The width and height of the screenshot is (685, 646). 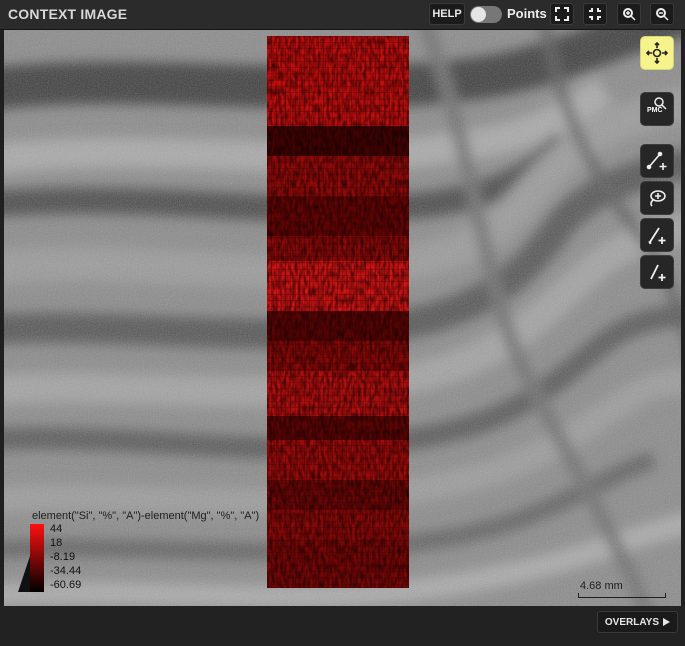 I want to click on expand-icon, so click(x=562, y=14).